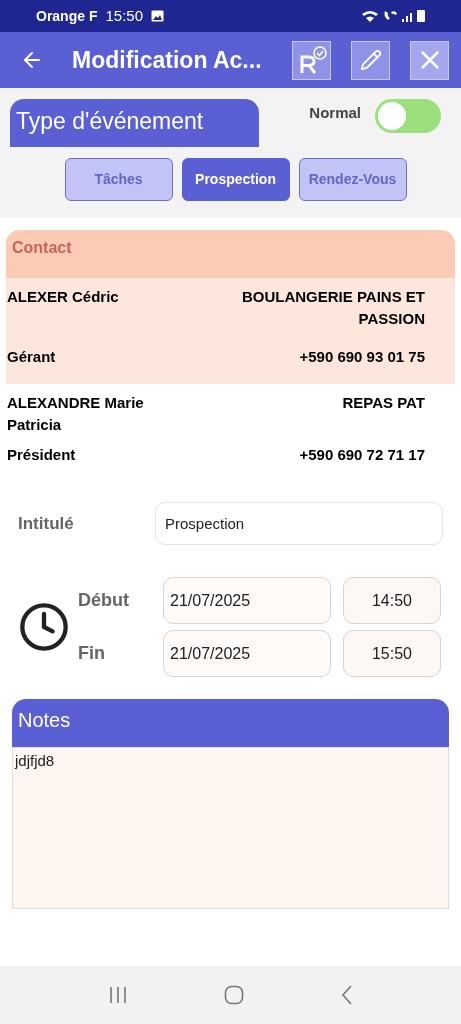  What do you see at coordinates (311, 60) in the screenshot?
I see `validate-button` at bounding box center [311, 60].